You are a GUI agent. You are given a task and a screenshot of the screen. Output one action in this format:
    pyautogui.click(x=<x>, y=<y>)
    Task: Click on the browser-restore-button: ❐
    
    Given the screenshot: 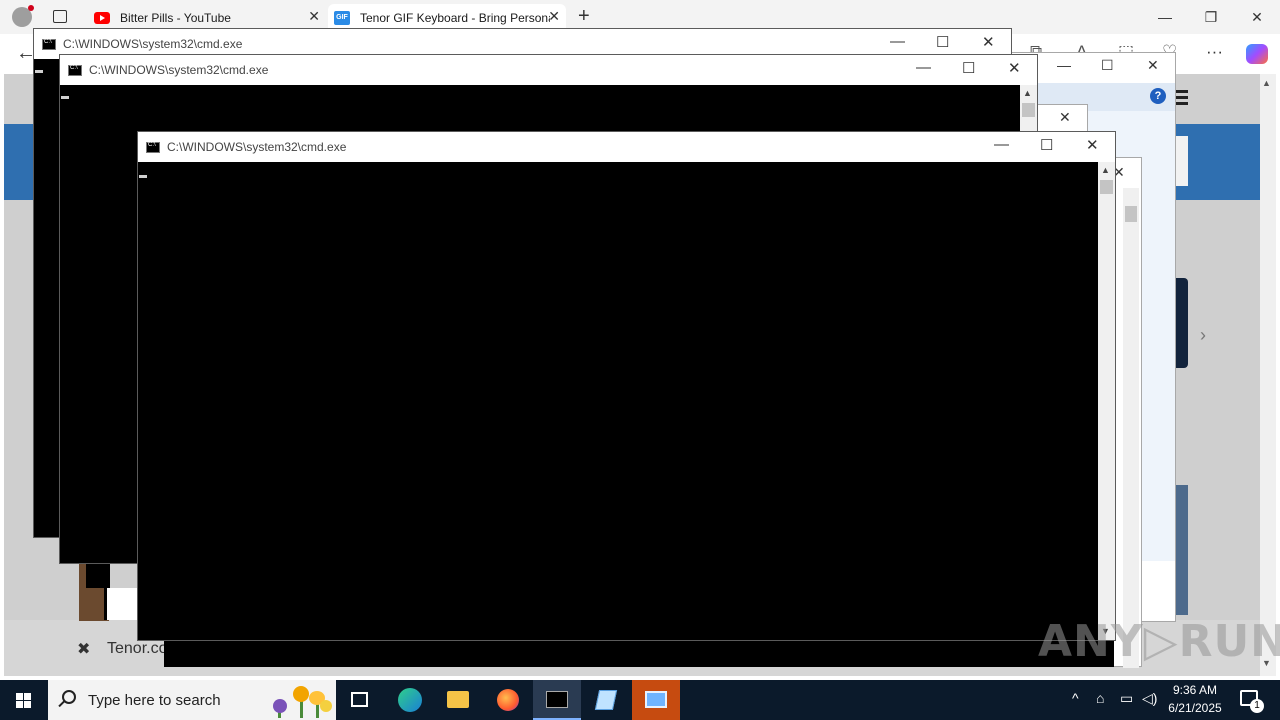 What is the action you would take?
    pyautogui.click(x=1211, y=17)
    